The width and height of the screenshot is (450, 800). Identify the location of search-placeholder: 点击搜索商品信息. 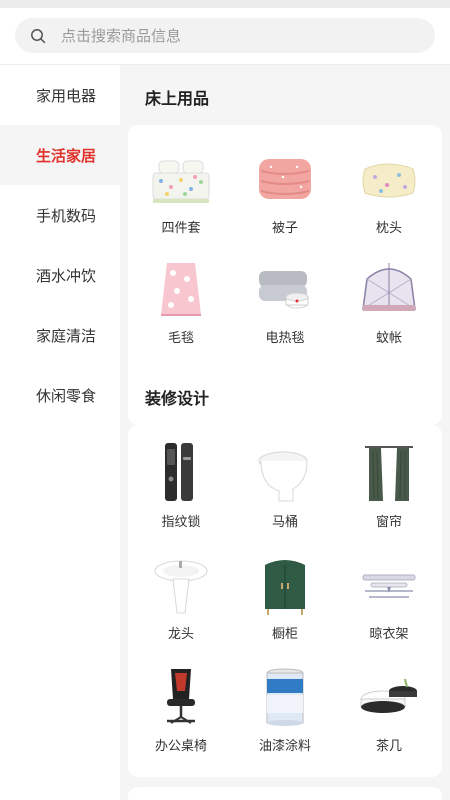
(121, 35).